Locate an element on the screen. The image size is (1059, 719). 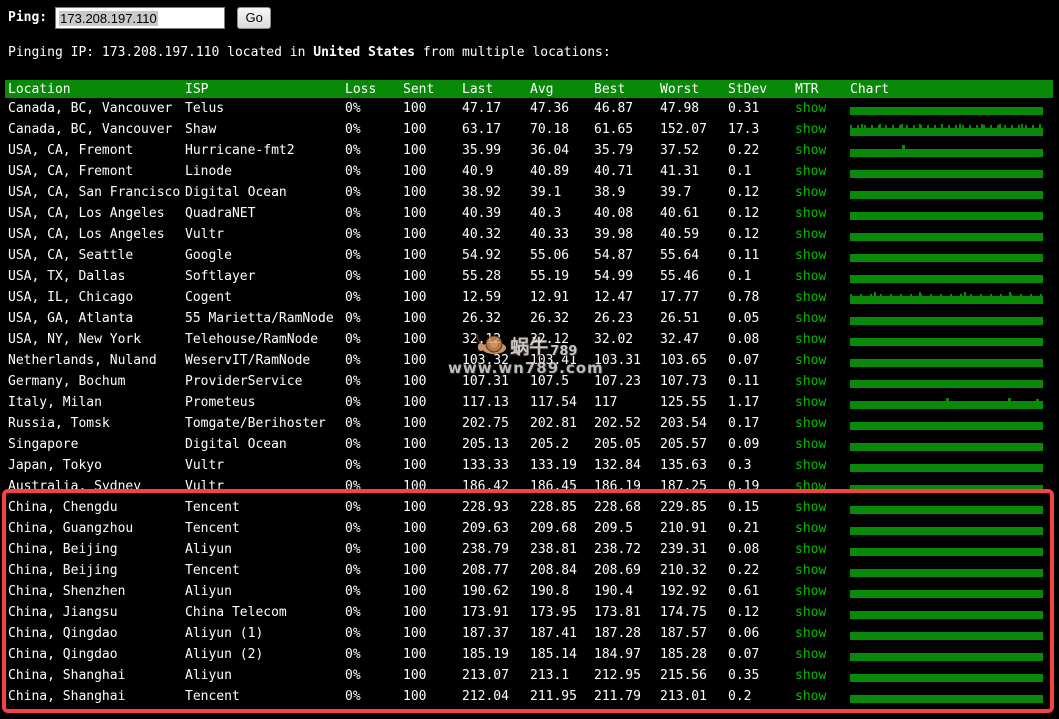
status-country: United States is located at coordinates (364, 52).